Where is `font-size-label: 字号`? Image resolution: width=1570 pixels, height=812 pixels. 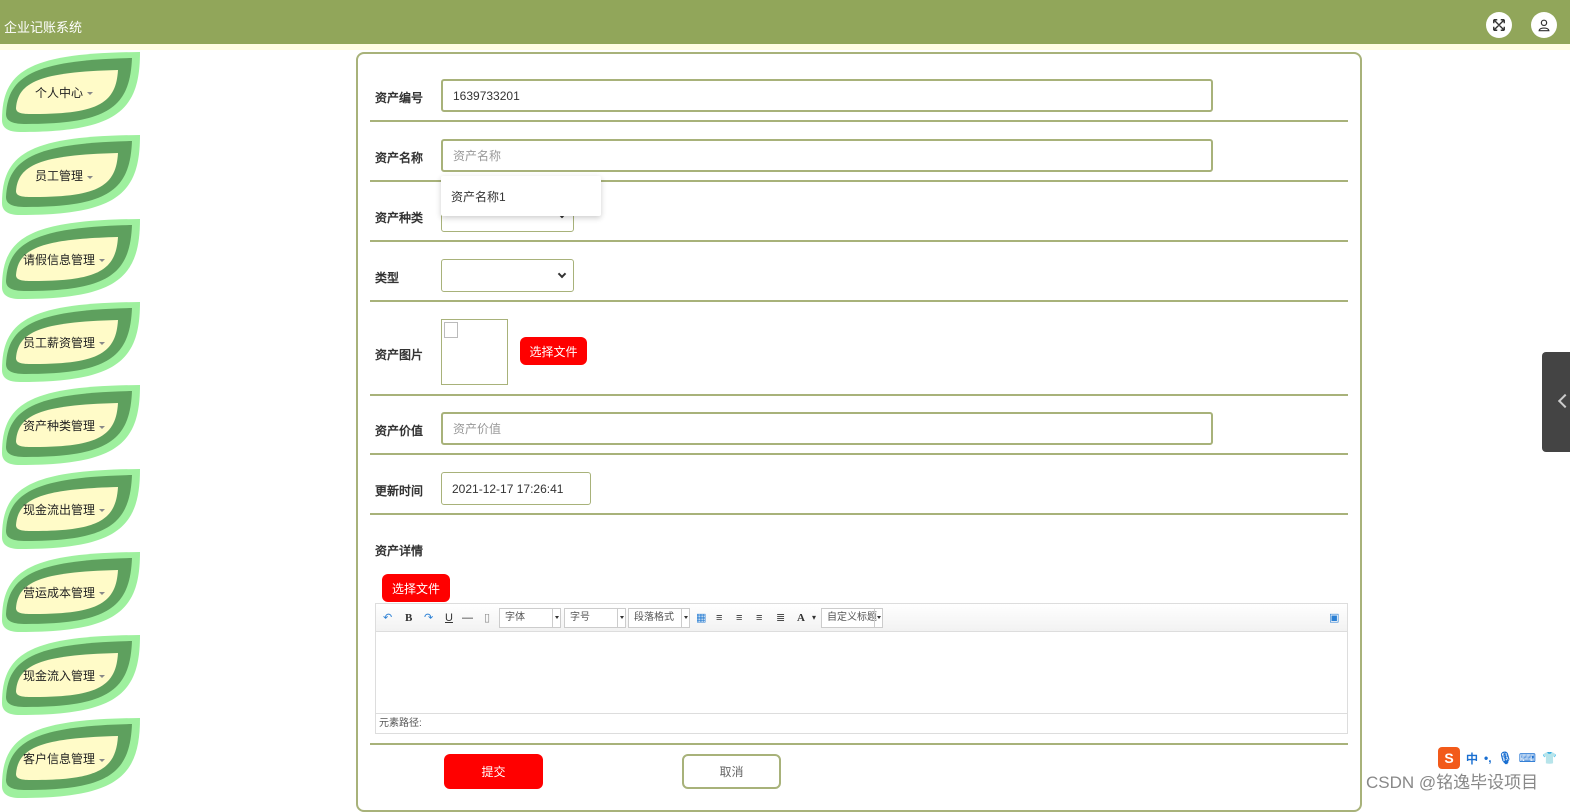
font-size-label: 字号 is located at coordinates (580, 617).